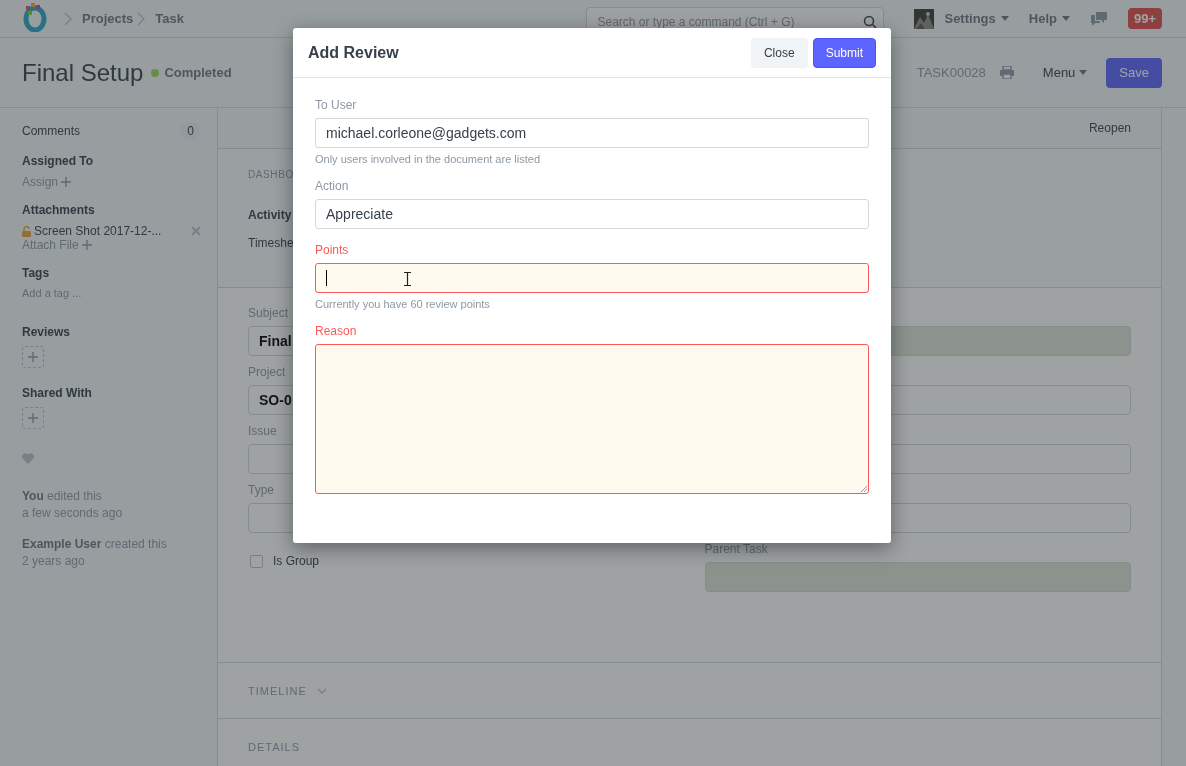  Describe the element at coordinates (47, 182) in the screenshot. I see `add-link: Assign` at that location.